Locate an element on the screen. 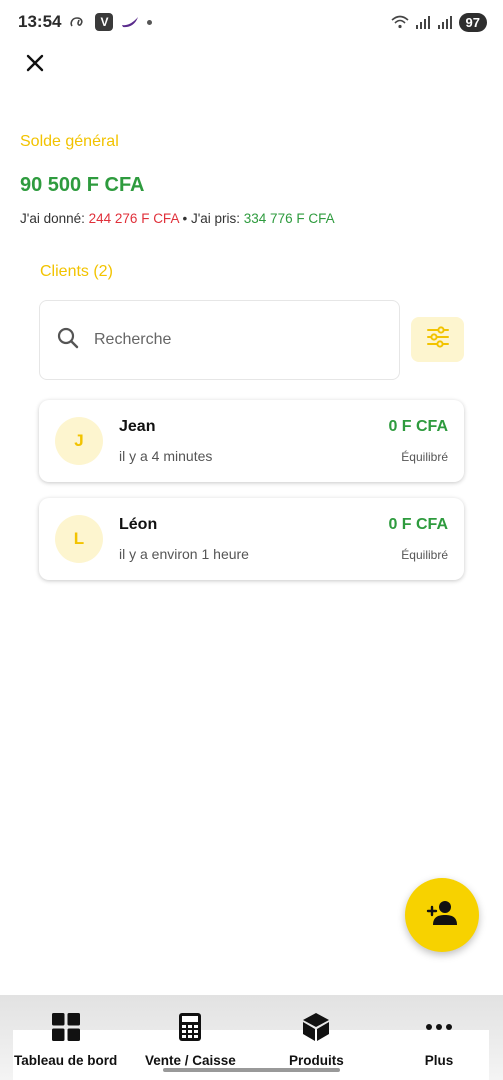 The height and width of the screenshot is (1080, 503). clients-title: Clients (2) is located at coordinates (76, 271).